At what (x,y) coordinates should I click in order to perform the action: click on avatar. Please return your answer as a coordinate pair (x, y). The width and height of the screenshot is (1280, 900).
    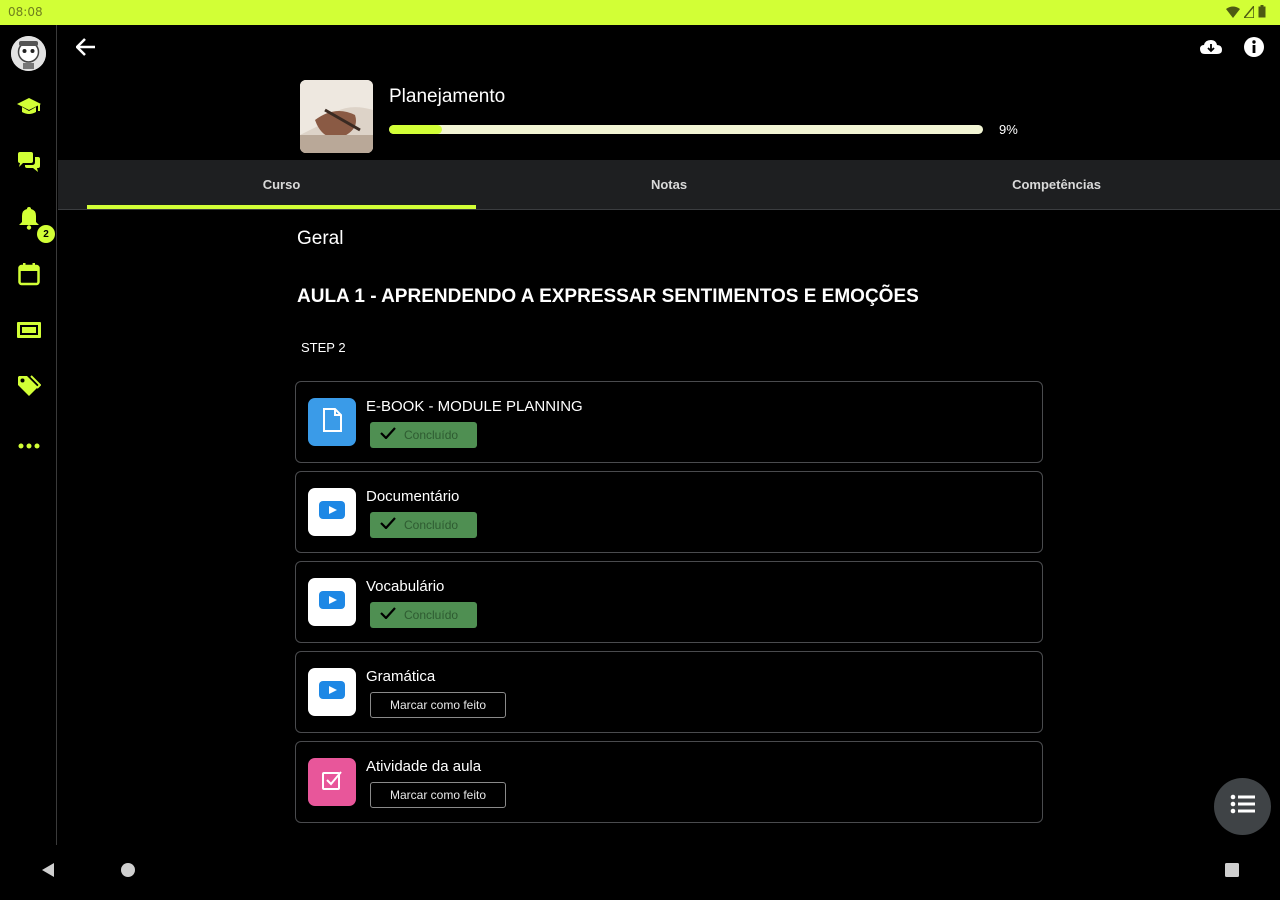
    Looking at the image, I should click on (28, 53).